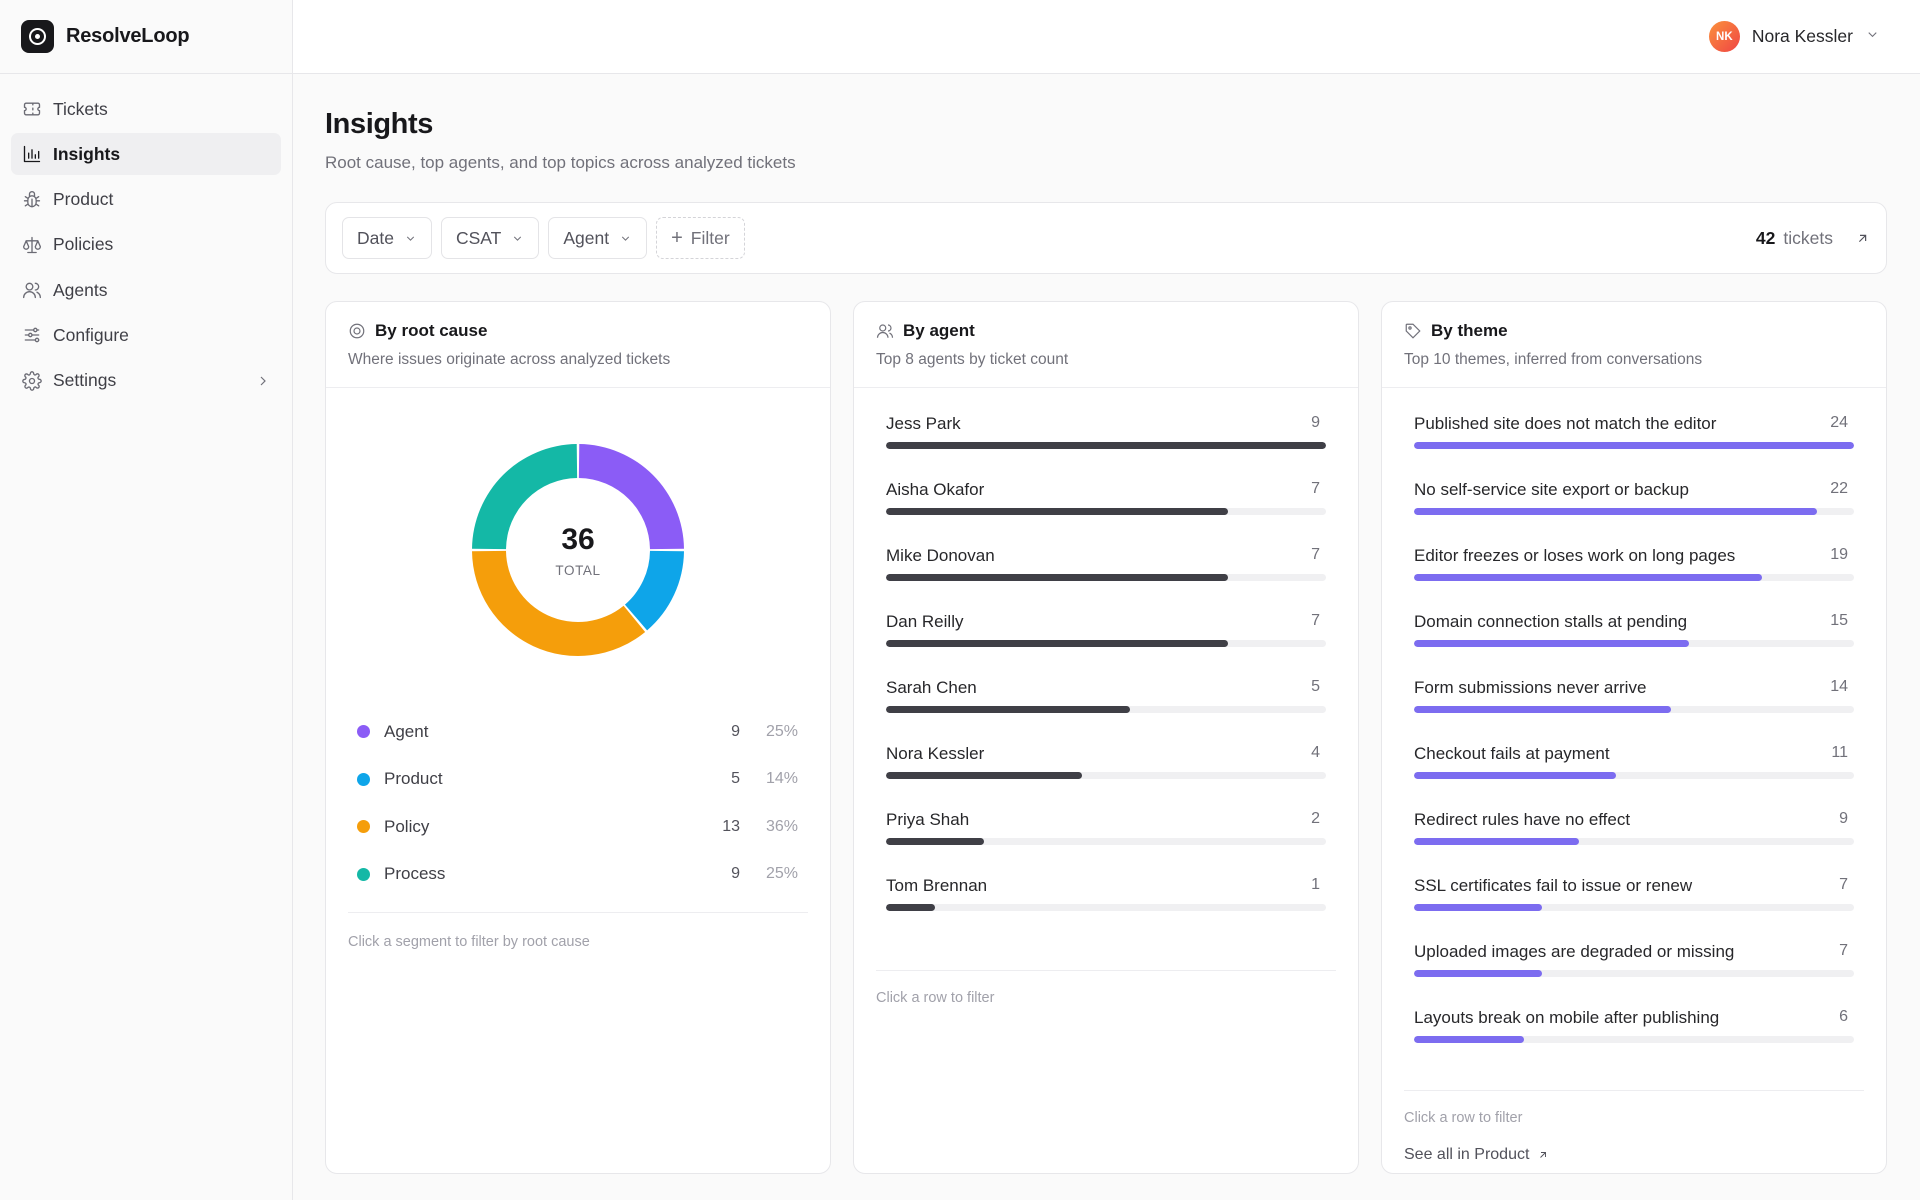 The height and width of the screenshot is (1200, 1920). Describe the element at coordinates (146, 335) in the screenshot. I see `sidebar-item-configure: Configure` at that location.